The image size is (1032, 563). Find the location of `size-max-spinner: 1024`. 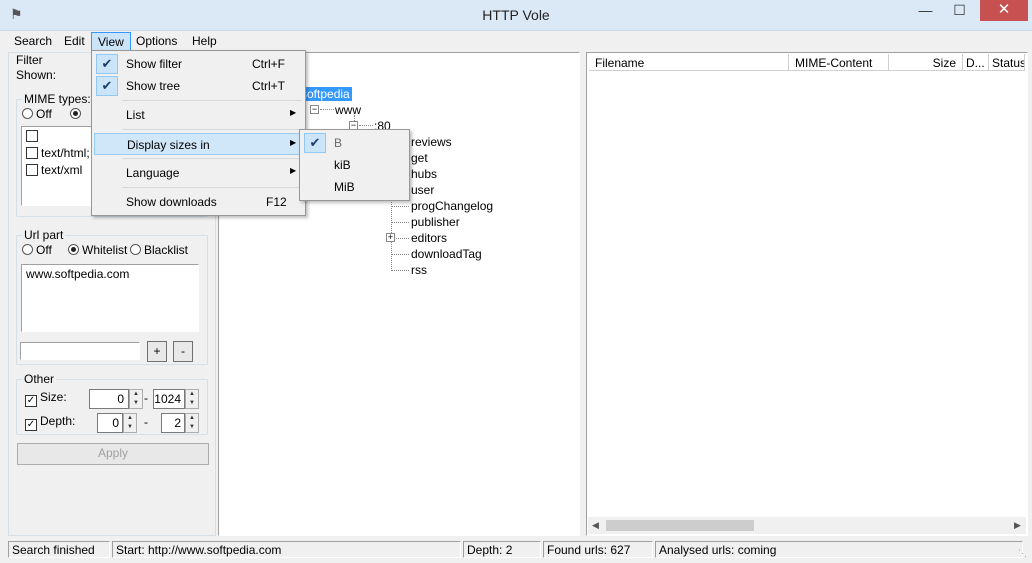

size-max-spinner: 1024 is located at coordinates (169, 399).